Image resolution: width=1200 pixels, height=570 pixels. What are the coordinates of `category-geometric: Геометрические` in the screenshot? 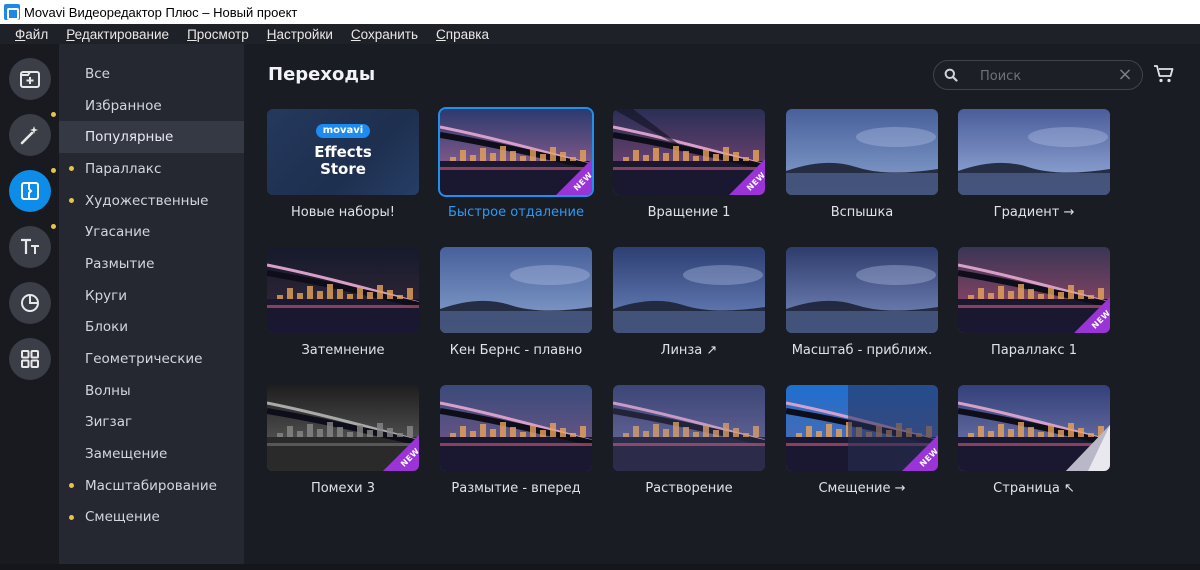 It's located at (151, 359).